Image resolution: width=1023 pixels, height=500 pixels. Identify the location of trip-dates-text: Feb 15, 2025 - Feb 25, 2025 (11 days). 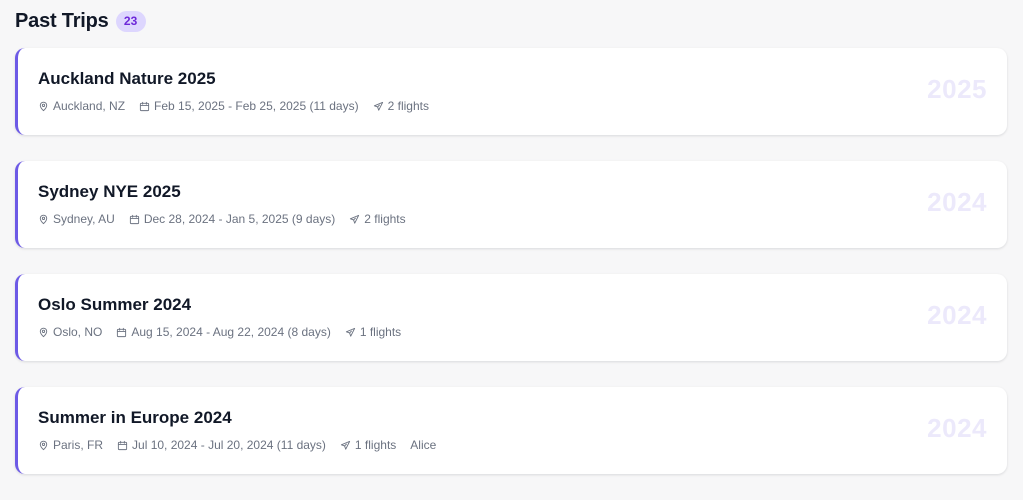
(256, 106).